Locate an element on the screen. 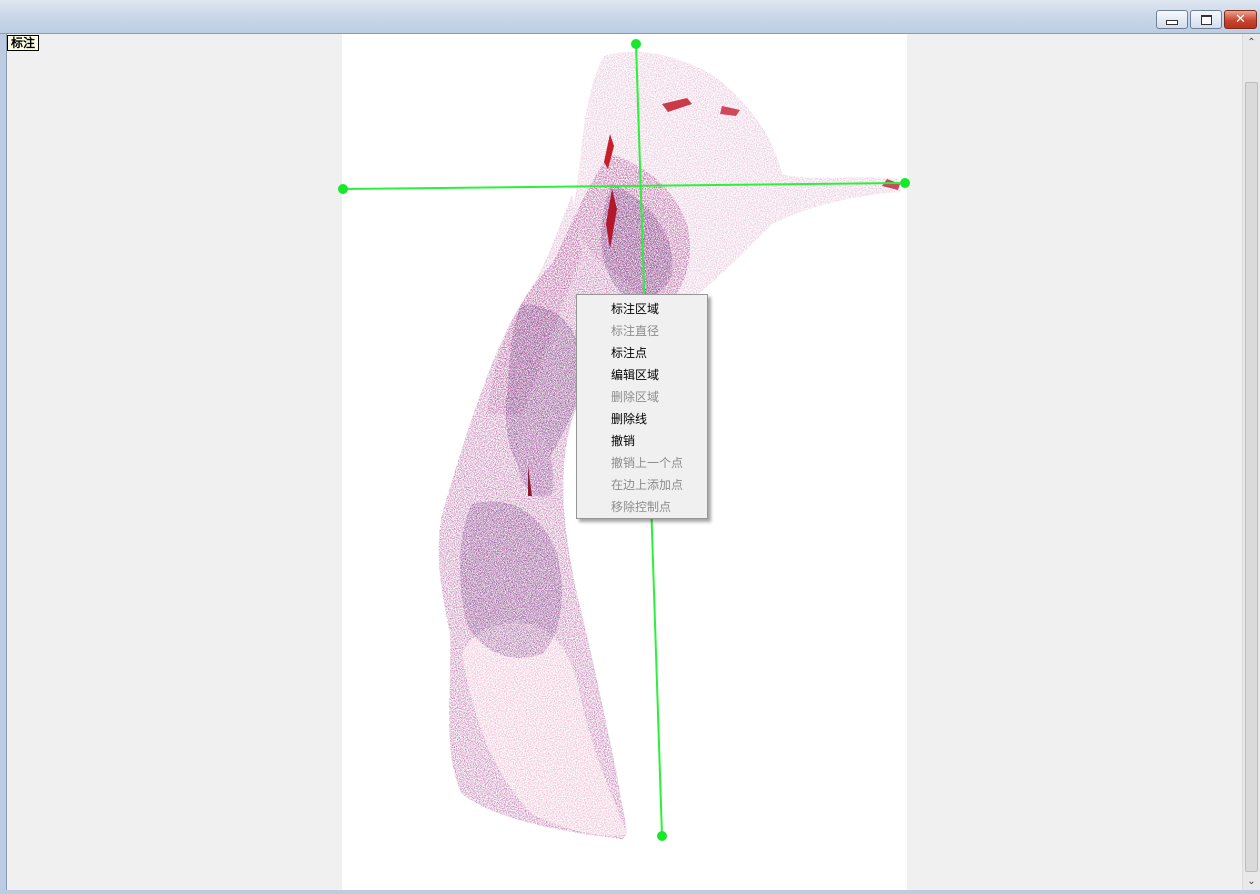 The image size is (1260, 894). window-frame-bottom is located at coordinates (630, 892).